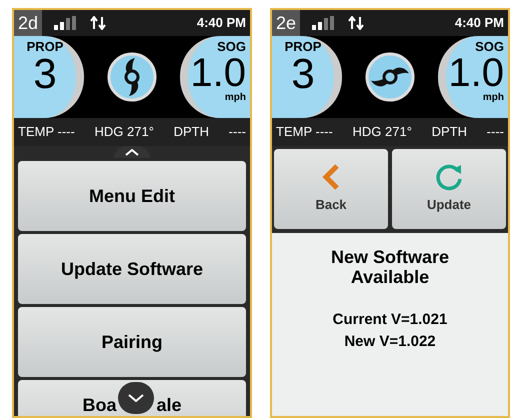 The image size is (513, 418). What do you see at coordinates (449, 177) in the screenshot?
I see `refresh-icon` at bounding box center [449, 177].